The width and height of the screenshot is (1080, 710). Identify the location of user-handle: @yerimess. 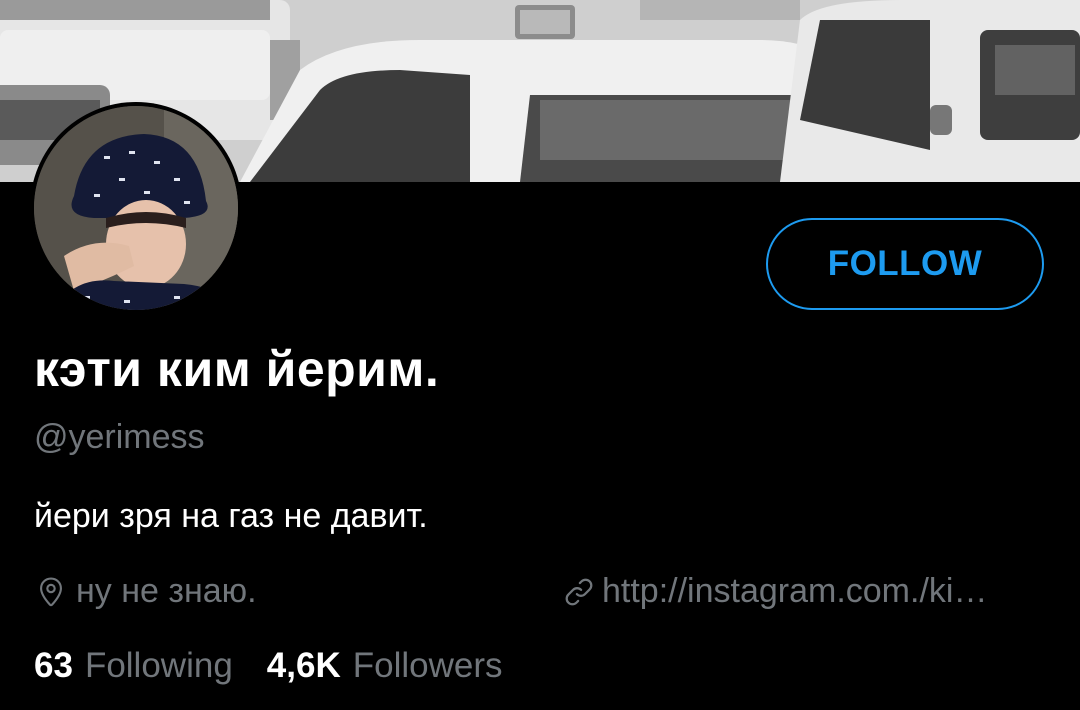
(119, 437).